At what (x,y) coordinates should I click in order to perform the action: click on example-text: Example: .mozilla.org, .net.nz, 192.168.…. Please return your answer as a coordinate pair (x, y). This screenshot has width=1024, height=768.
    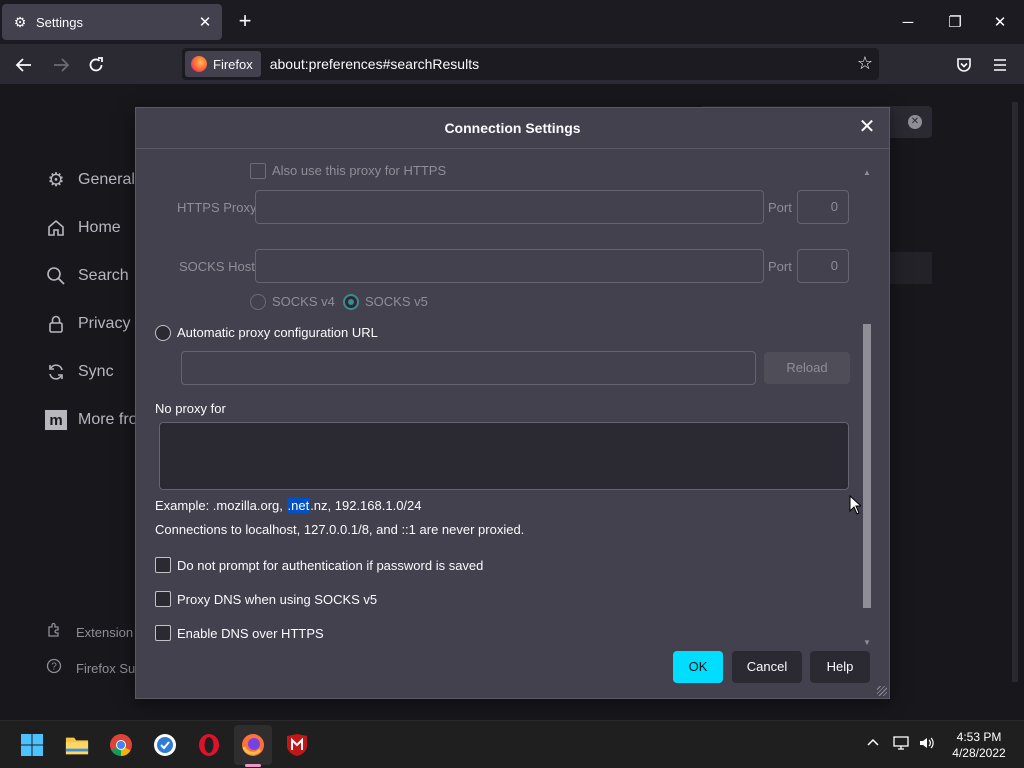
    Looking at the image, I should click on (288, 505).